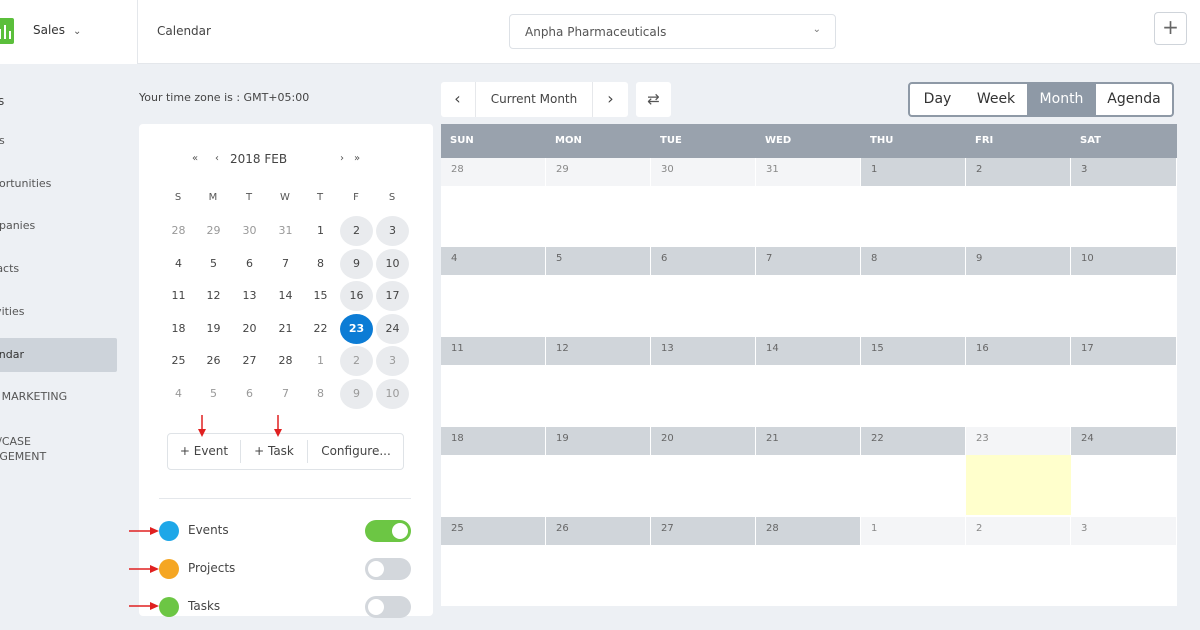 Image resolution: width=1200 pixels, height=630 pixels. Describe the element at coordinates (58, 226) in the screenshot. I see `sidebar-item-companies: npanies` at that location.